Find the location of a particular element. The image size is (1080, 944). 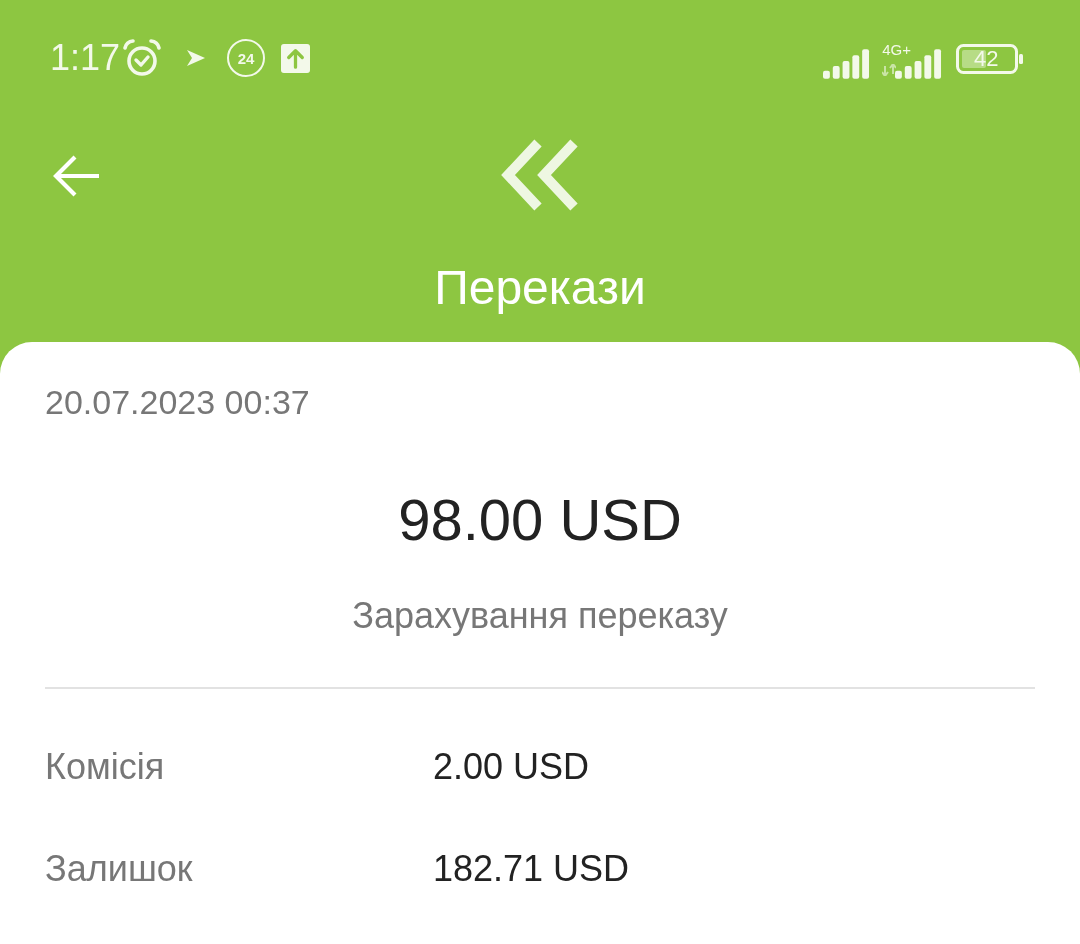

battery-icon is located at coordinates (990, 59).